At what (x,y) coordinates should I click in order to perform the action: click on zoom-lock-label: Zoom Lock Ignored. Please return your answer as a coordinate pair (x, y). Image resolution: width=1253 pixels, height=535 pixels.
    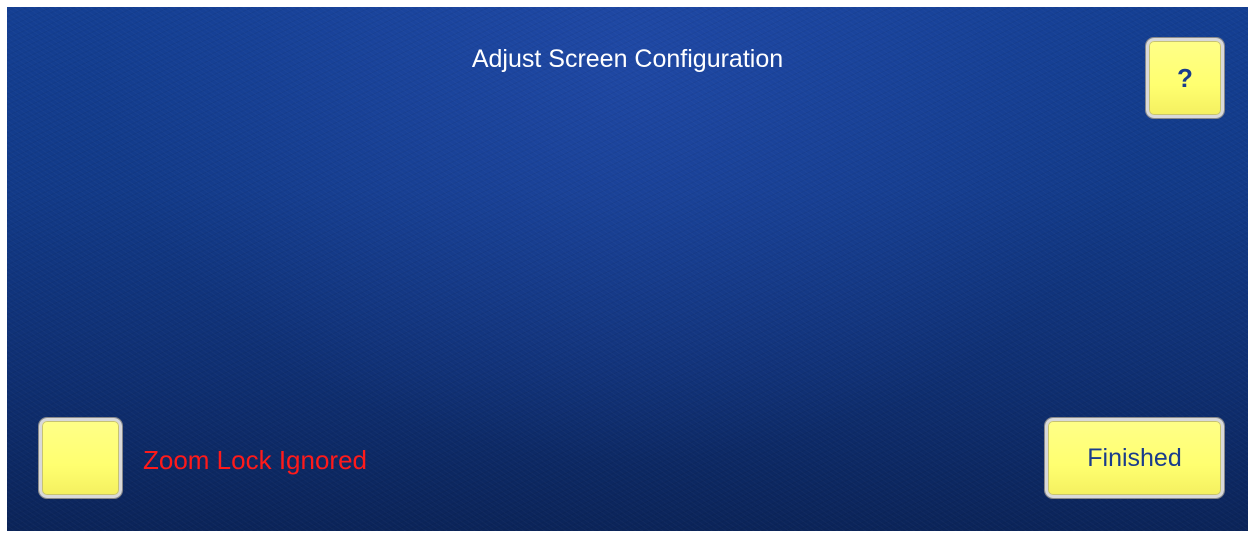
    Looking at the image, I should click on (255, 460).